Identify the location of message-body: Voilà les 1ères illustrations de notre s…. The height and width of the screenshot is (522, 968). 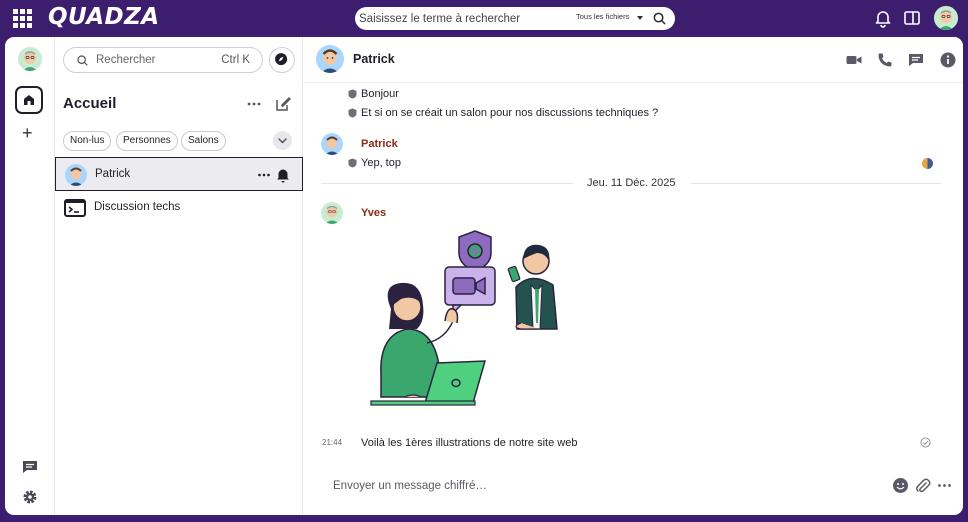
(469, 443).